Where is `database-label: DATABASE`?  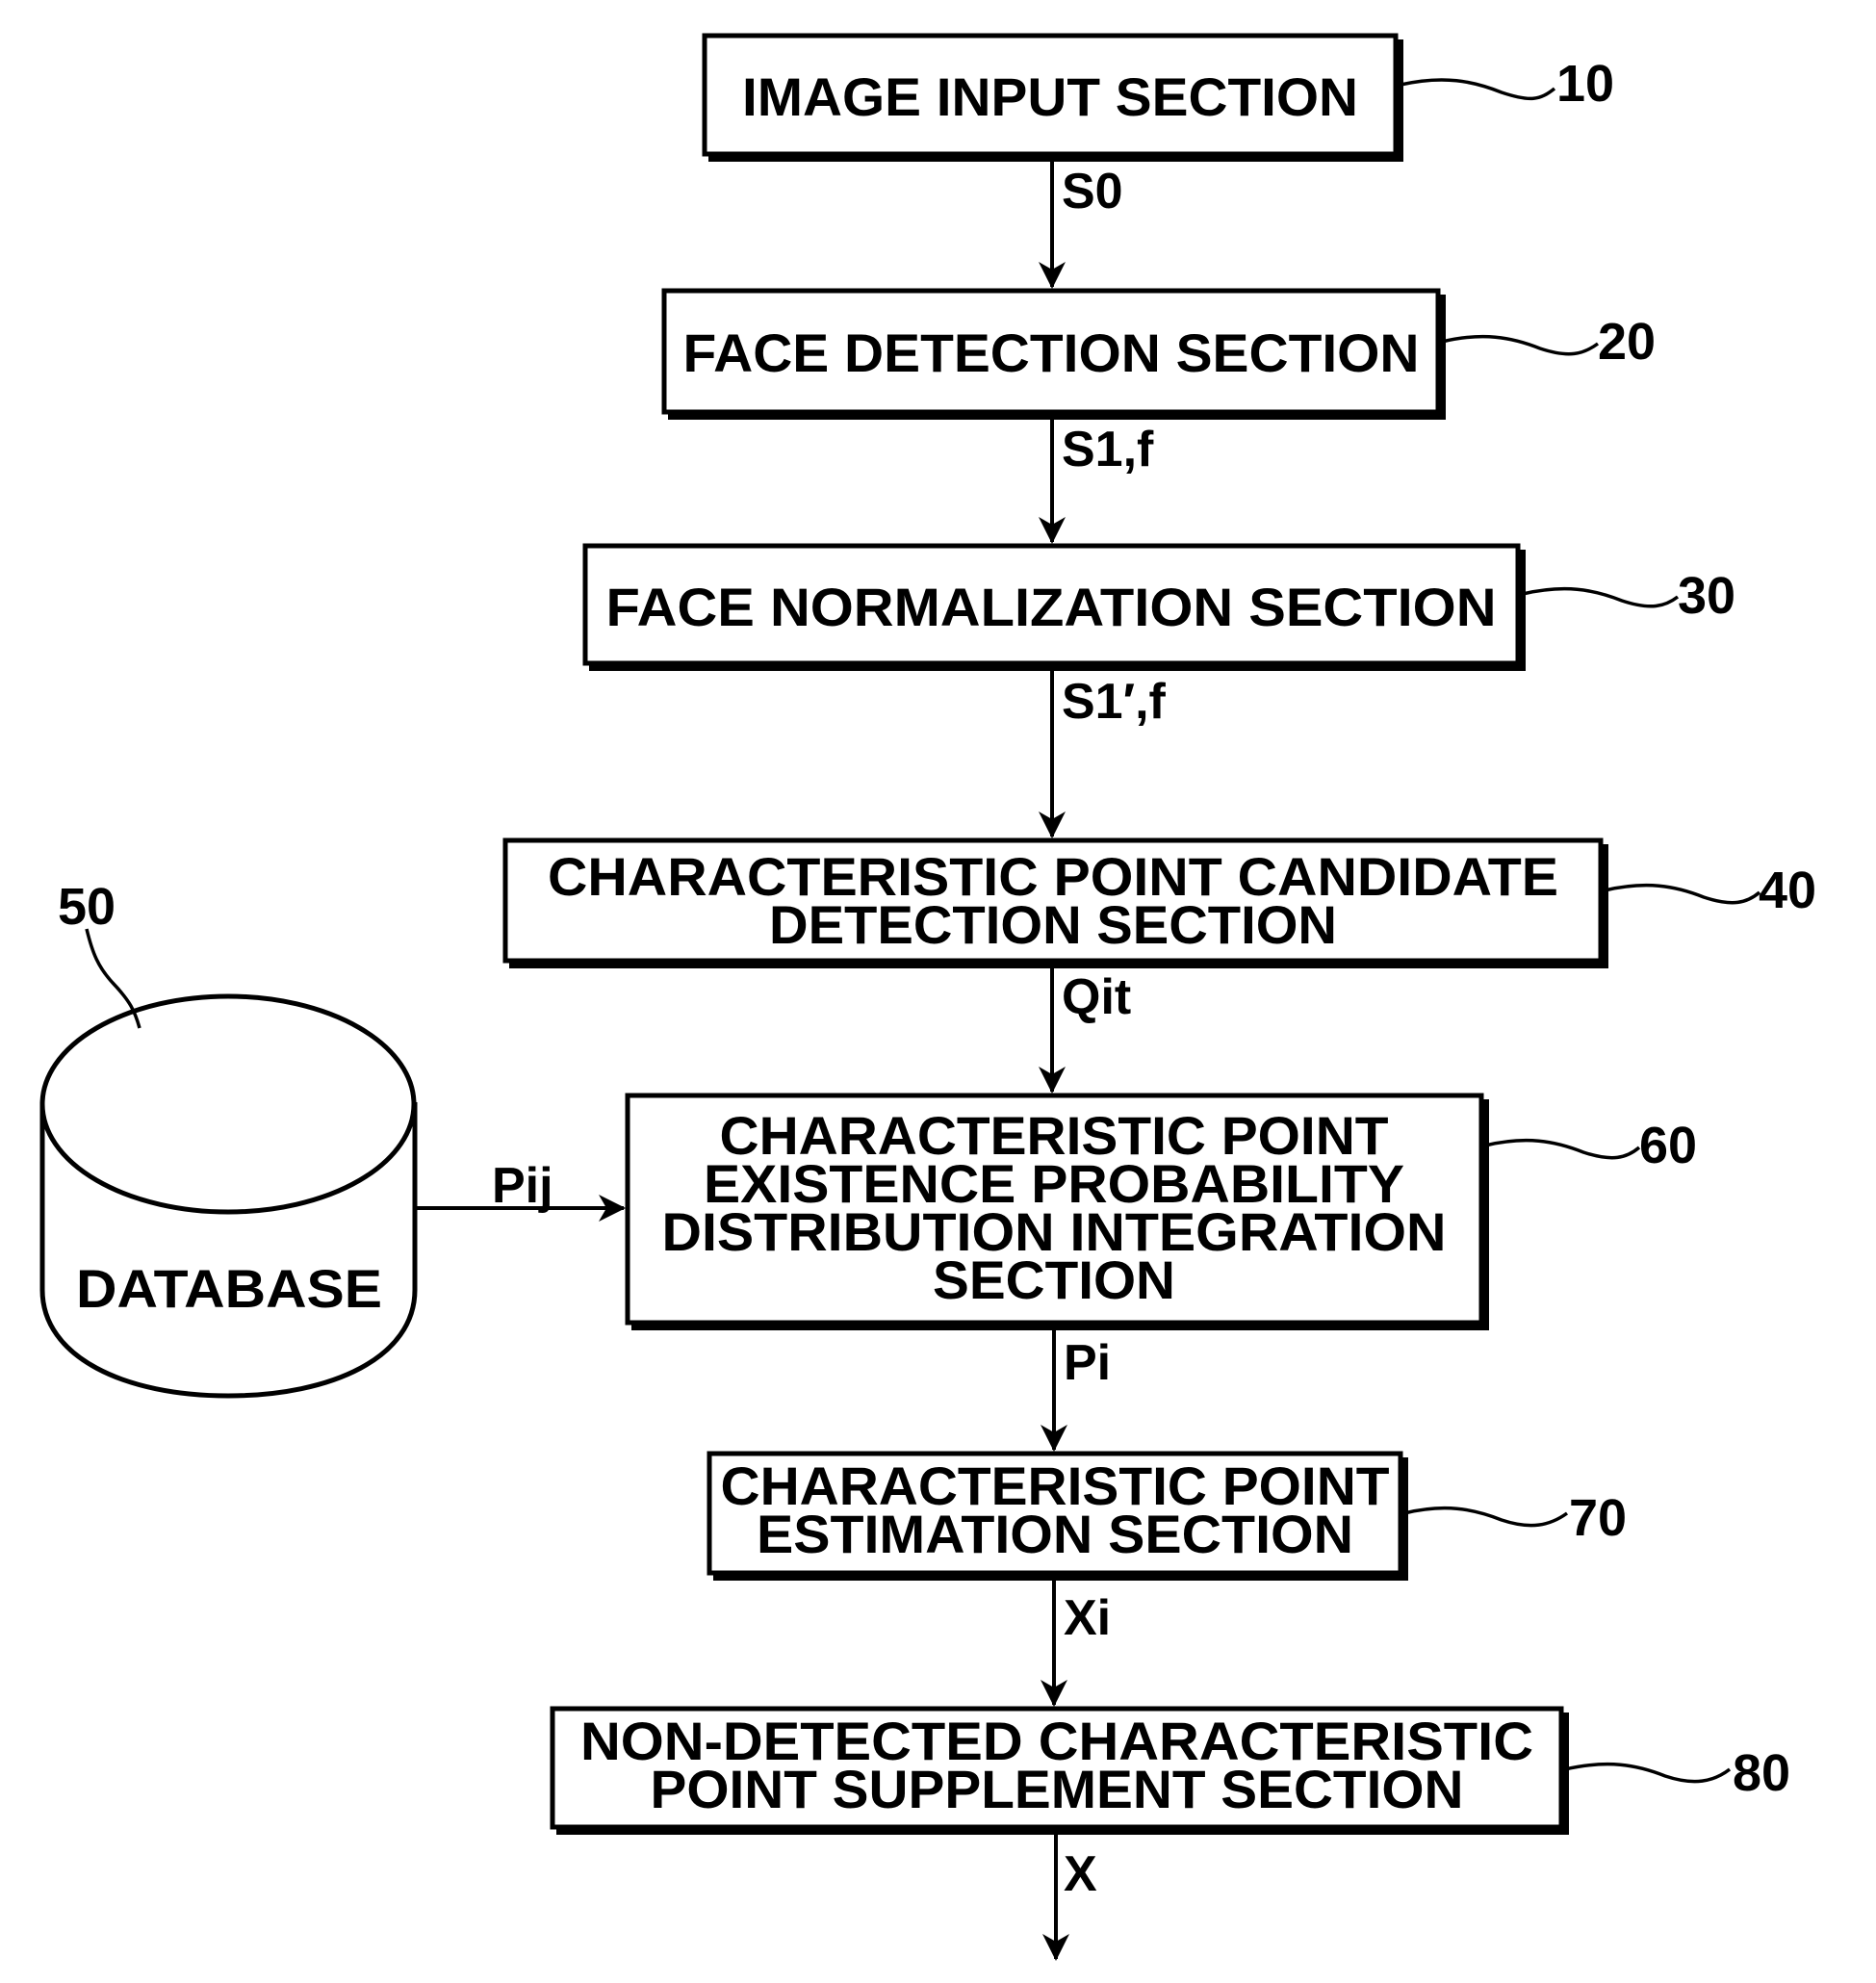
database-label: DATABASE is located at coordinates (229, 1288).